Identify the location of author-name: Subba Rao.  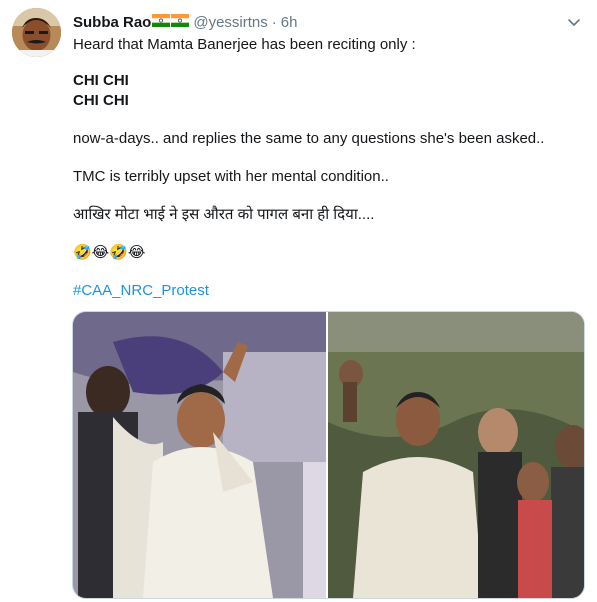
(112, 22).